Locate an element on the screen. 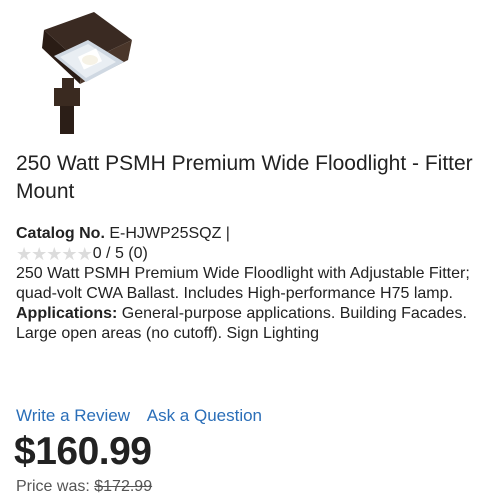 This screenshot has width=493, height=500. rating: ★ ★ ★ ★ ★ 0 / 5 (0) is located at coordinates (251, 254).